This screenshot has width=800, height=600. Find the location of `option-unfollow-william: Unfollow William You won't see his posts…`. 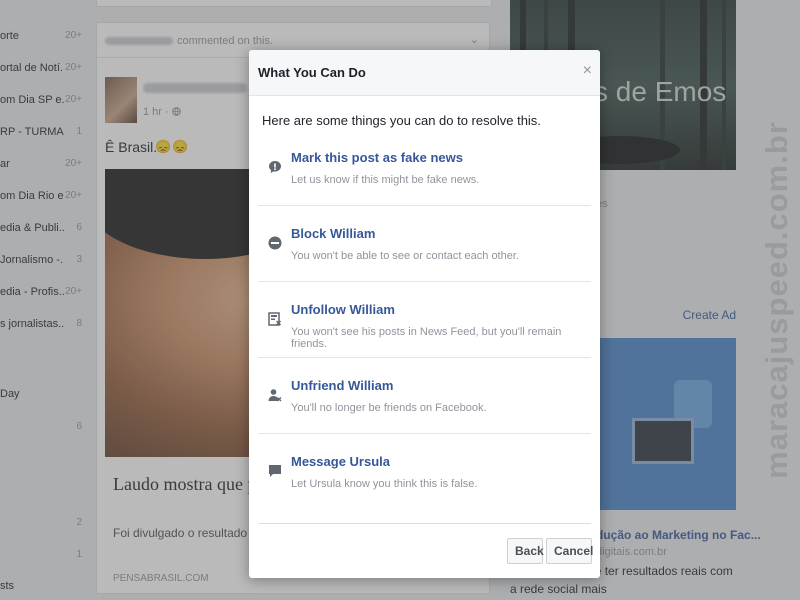

option-unfollow-william: Unfollow William You won't see his posts… is located at coordinates (424, 329).